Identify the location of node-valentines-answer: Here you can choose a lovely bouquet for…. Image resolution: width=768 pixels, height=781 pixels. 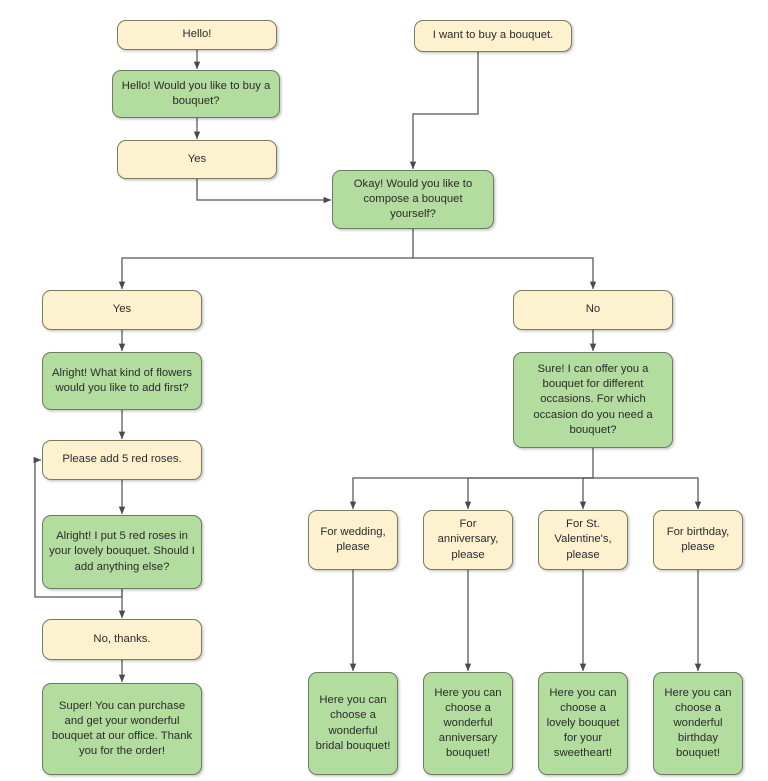
(583, 723).